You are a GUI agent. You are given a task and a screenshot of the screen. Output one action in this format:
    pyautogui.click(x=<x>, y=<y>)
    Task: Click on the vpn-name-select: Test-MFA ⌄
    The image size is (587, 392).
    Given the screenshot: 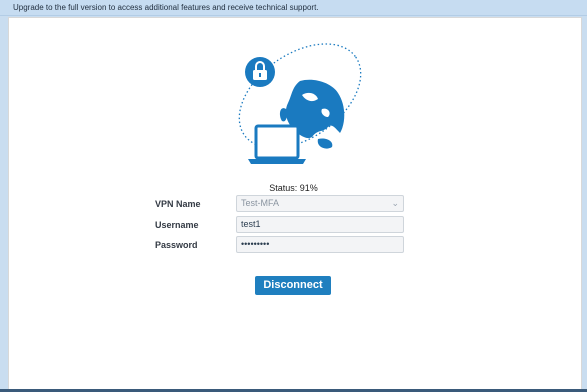 What is the action you would take?
    pyautogui.click(x=320, y=203)
    